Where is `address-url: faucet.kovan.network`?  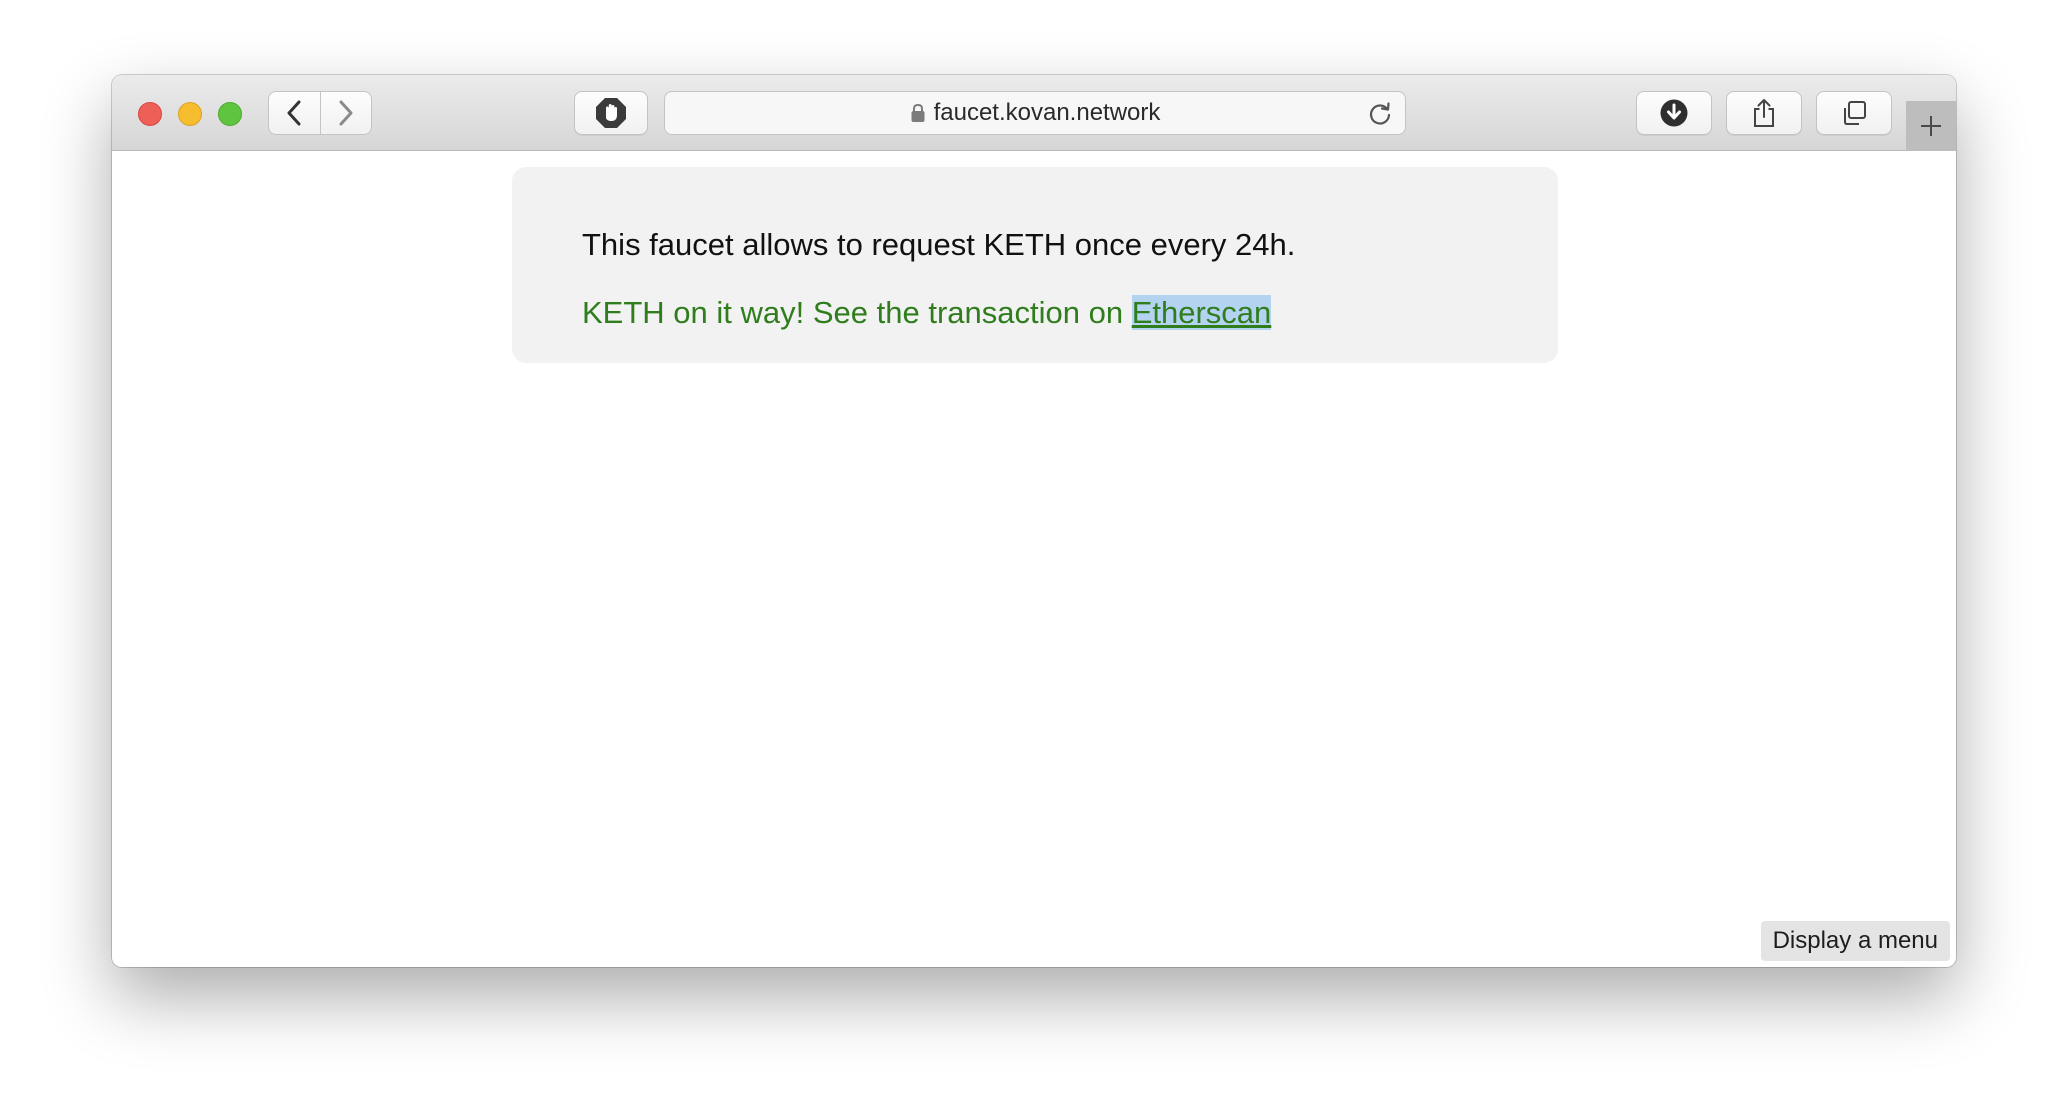
address-url: faucet.kovan.network is located at coordinates (1047, 112).